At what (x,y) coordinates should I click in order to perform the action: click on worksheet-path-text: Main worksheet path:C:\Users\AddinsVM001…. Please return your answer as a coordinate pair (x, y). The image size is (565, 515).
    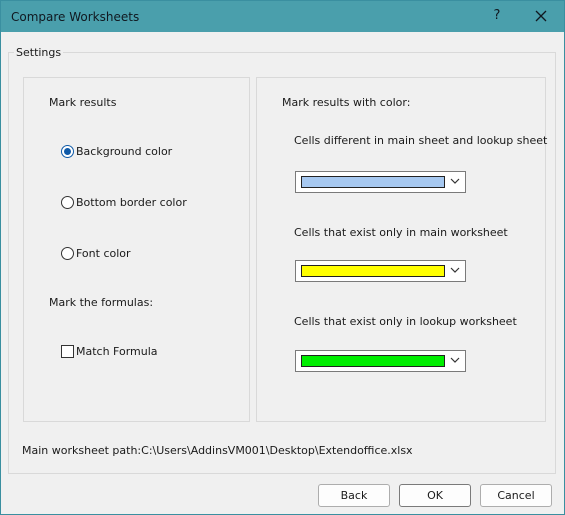
    Looking at the image, I should click on (217, 450).